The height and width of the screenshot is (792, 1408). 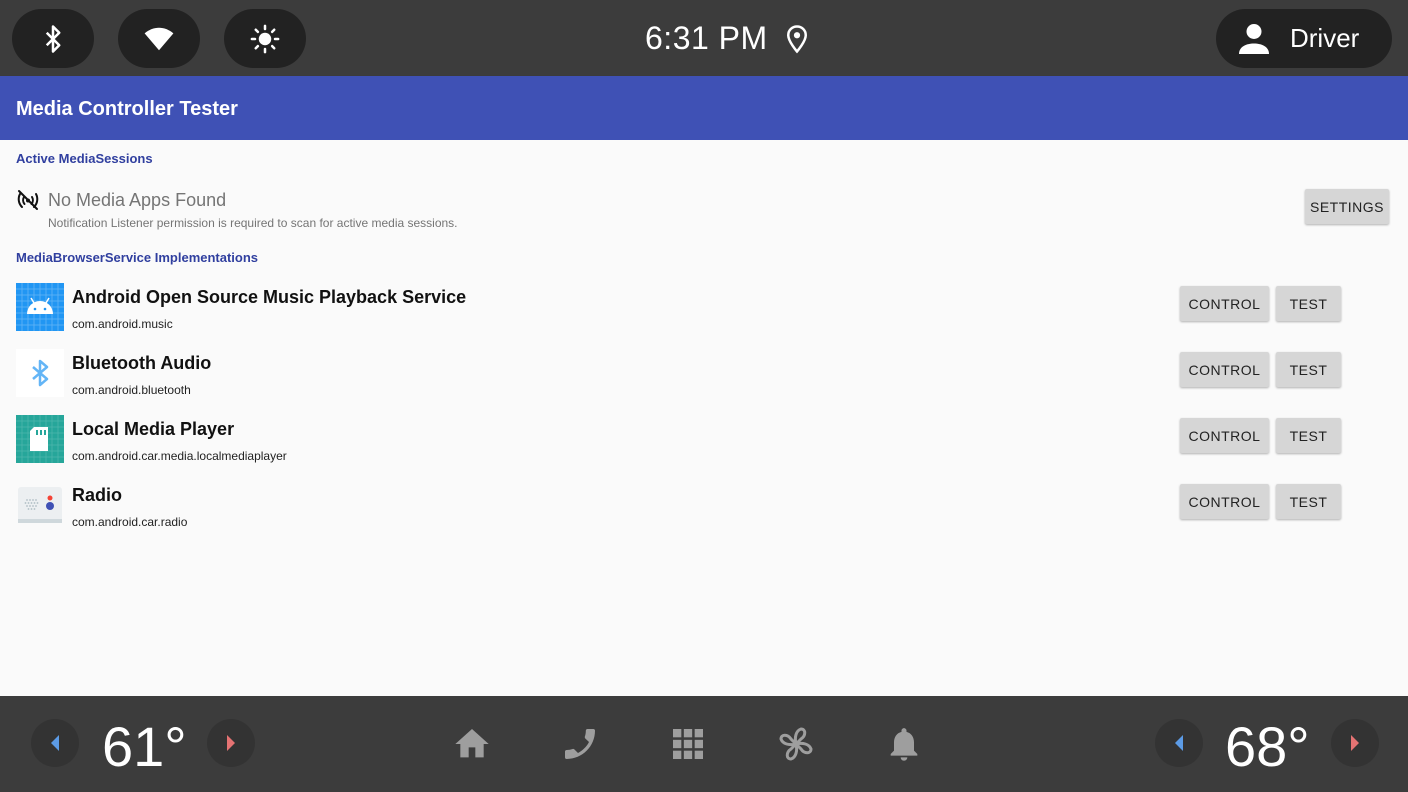 What do you see at coordinates (97, 495) in the screenshot?
I see `service-title: Radio` at bounding box center [97, 495].